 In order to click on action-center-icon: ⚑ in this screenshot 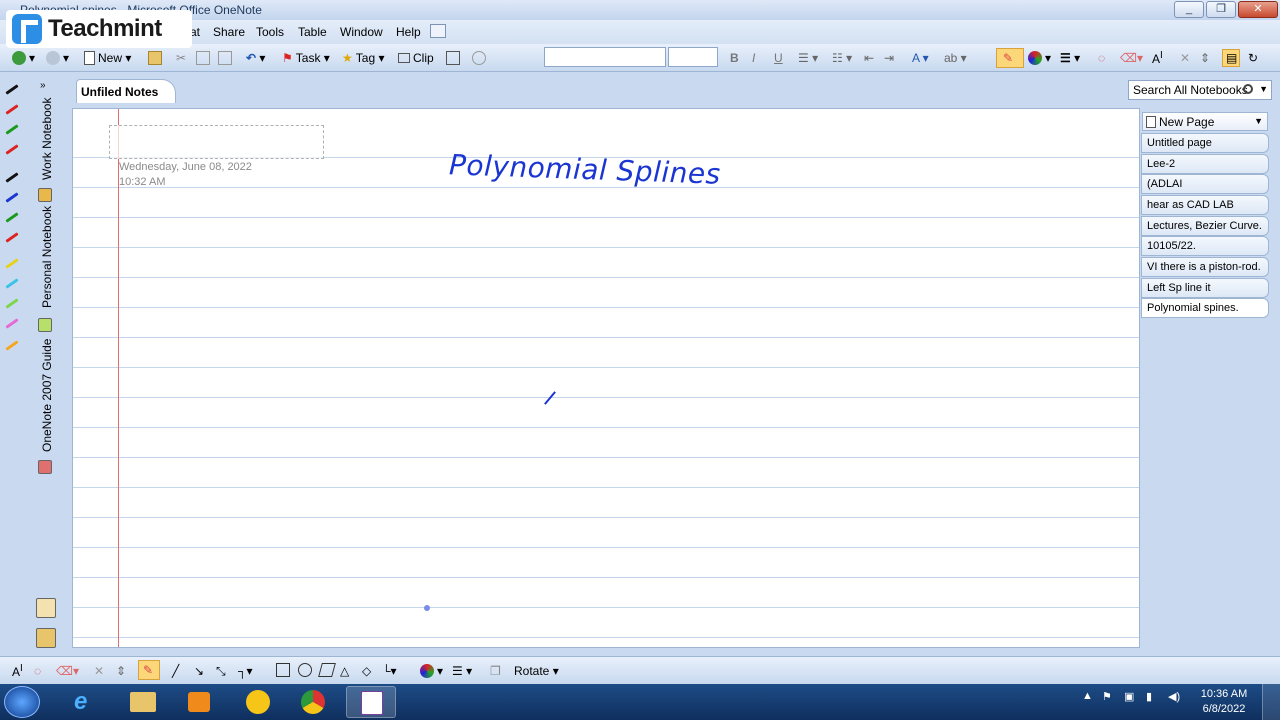, I will do `click(1107, 696)`.